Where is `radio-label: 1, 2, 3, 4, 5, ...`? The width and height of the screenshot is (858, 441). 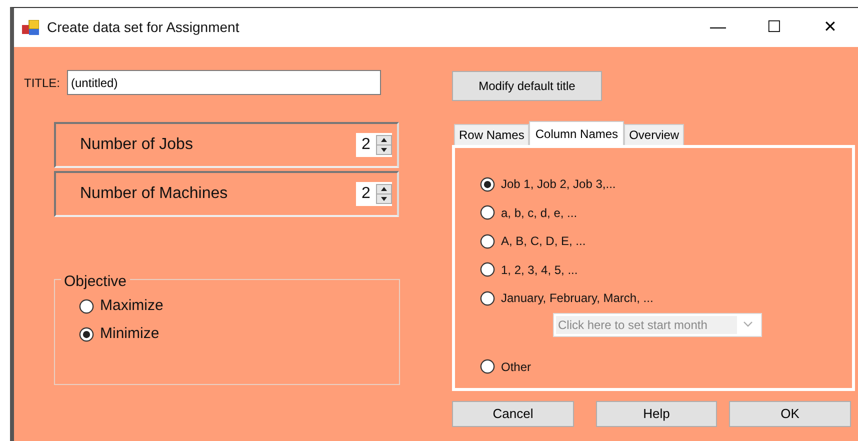
radio-label: 1, 2, 3, 4, 5, ... is located at coordinates (539, 270).